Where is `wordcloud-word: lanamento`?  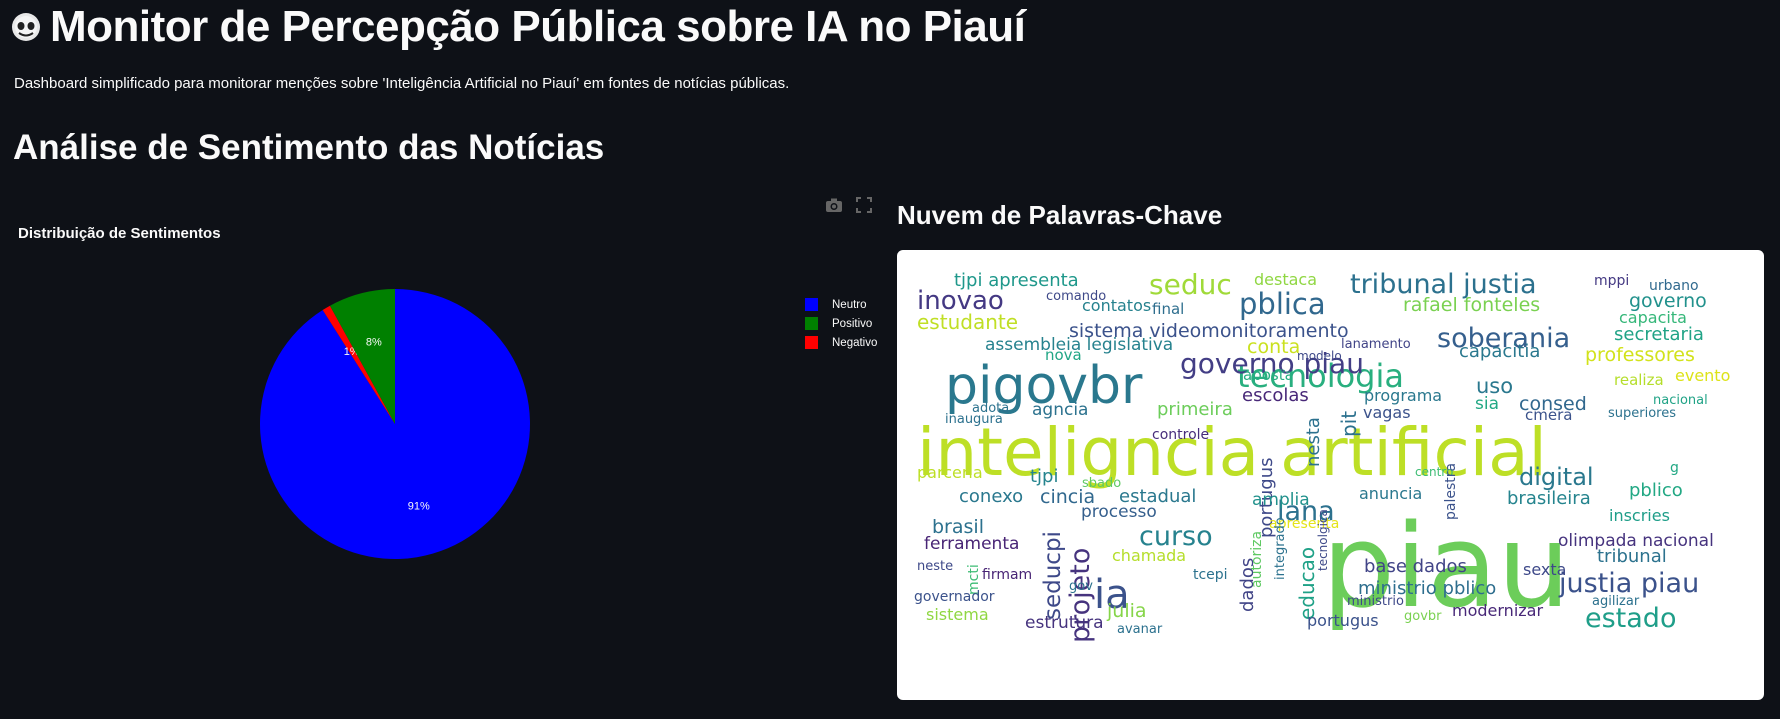 wordcloud-word: lanamento is located at coordinates (1376, 344).